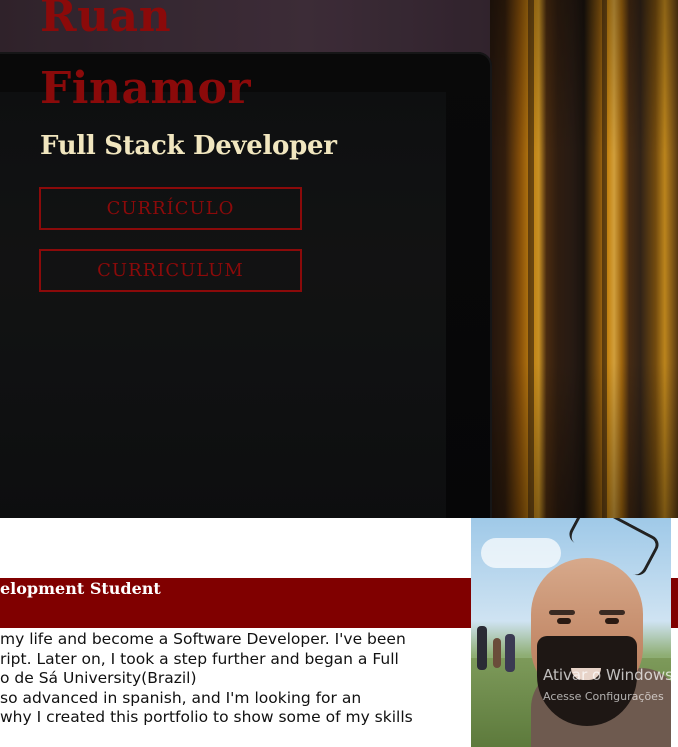  What do you see at coordinates (98, 678) in the screenshot?
I see `about-line: o de Sá University(Brazil)` at bounding box center [98, 678].